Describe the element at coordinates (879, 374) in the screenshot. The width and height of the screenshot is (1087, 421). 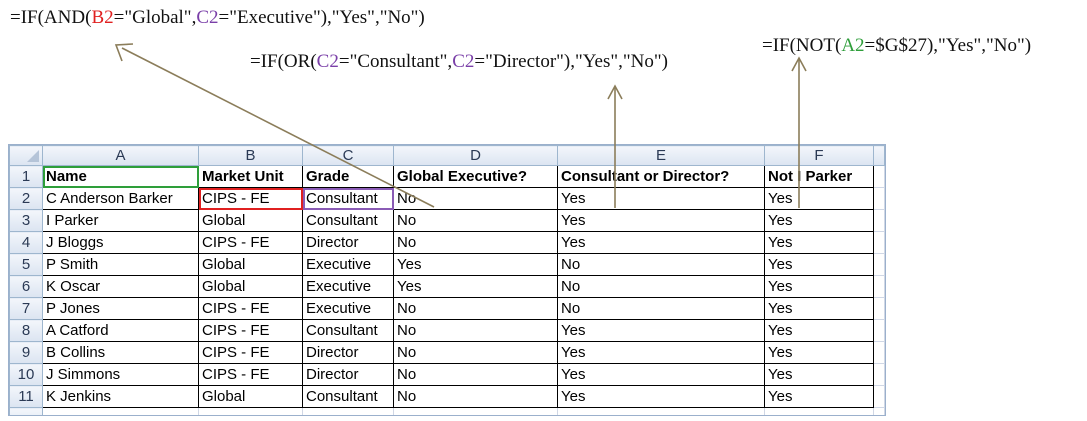
I see `cell-g10` at that location.